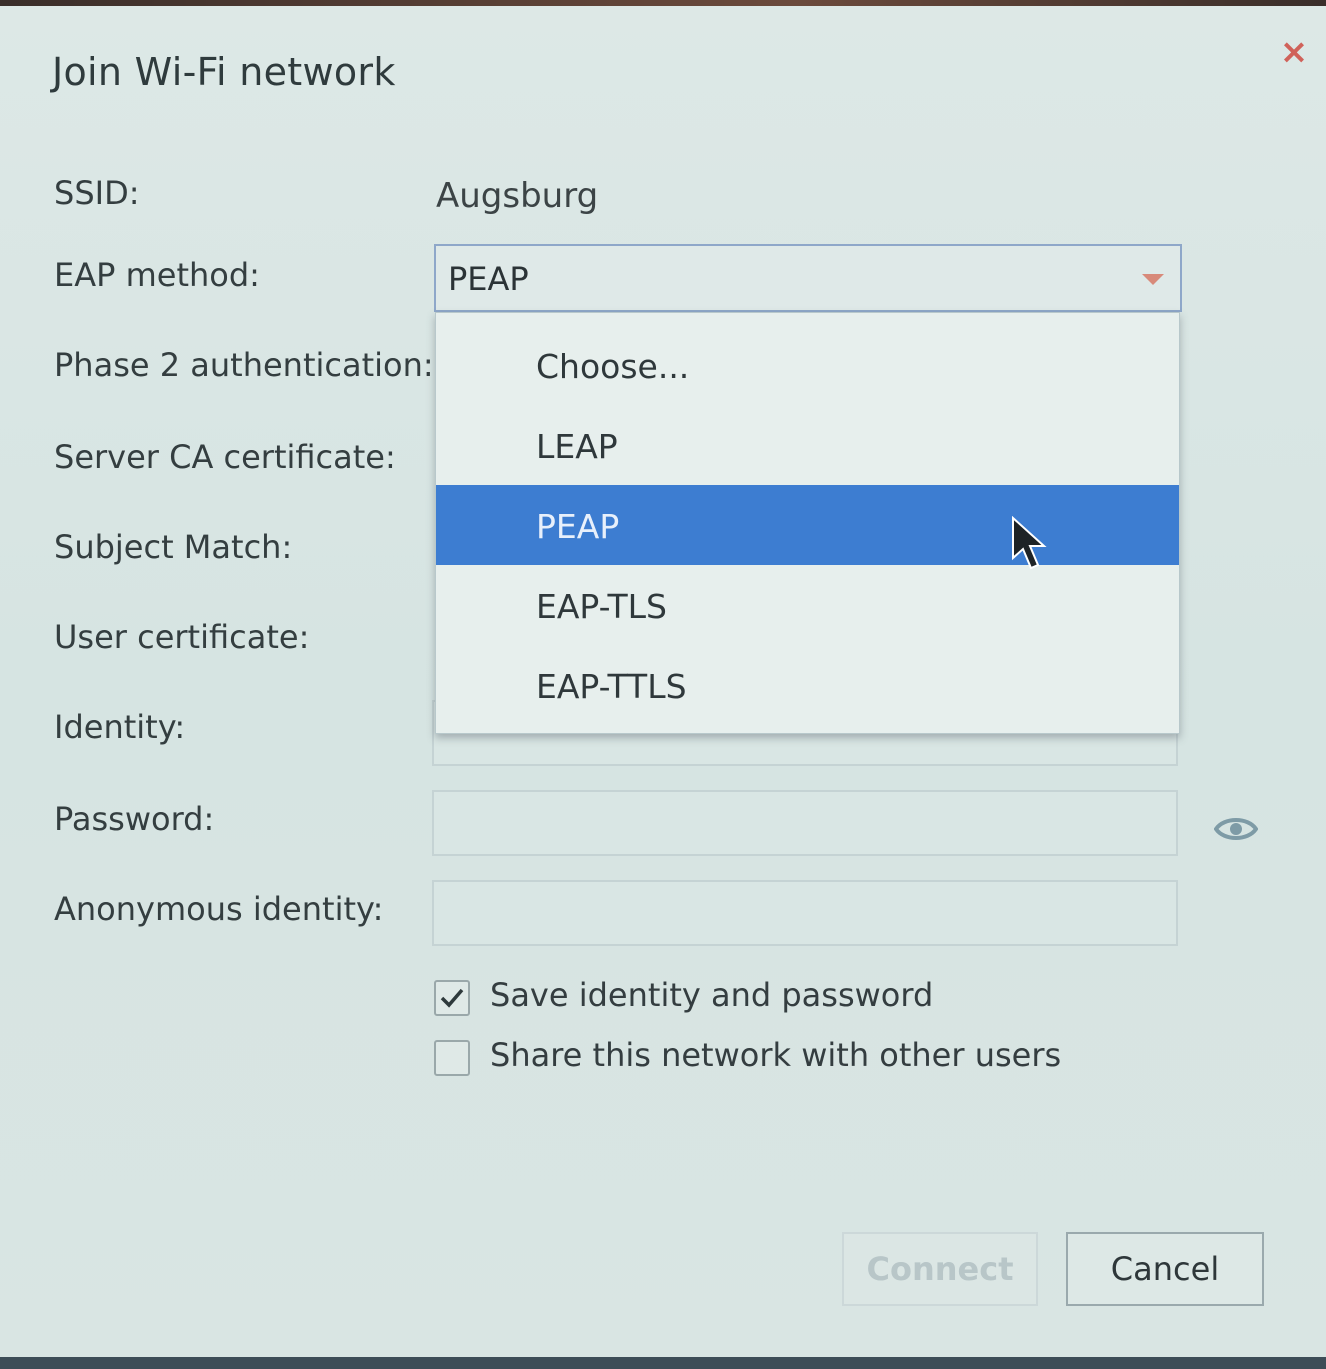  Describe the element at coordinates (157, 275) in the screenshot. I see `eap-method-label: EAP method:` at that location.